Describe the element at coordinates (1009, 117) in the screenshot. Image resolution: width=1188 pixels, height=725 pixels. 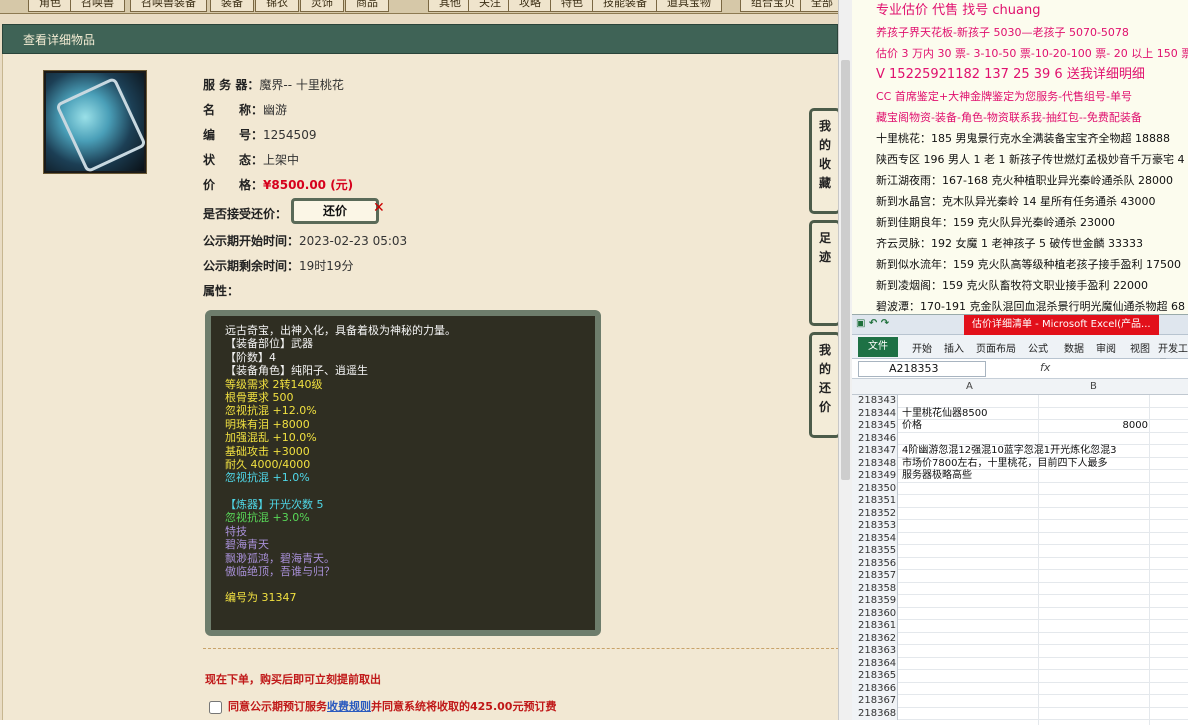
I see `doc-line: 藏宝阁物资-装备-角色-物资联系我-抽红包--免费配装备` at that location.